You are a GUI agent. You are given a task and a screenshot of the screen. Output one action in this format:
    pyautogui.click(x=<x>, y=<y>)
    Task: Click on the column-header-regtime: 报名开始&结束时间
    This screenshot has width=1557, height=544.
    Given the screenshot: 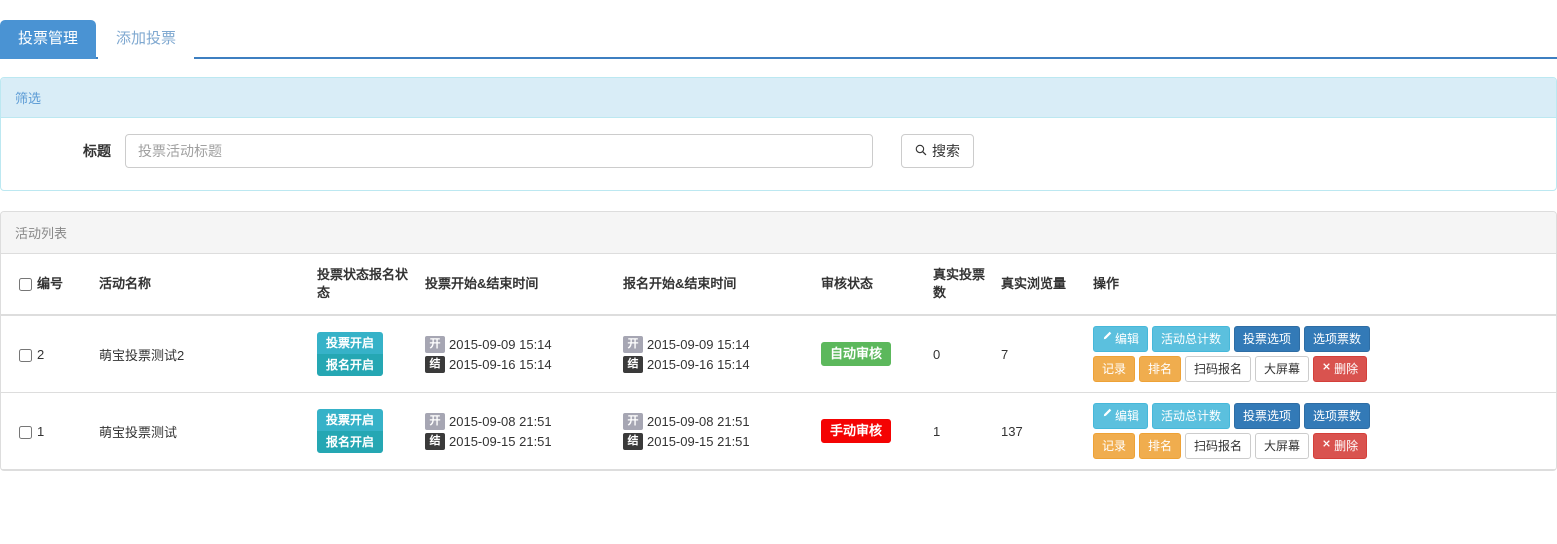 What is the action you would take?
    pyautogui.click(x=714, y=285)
    